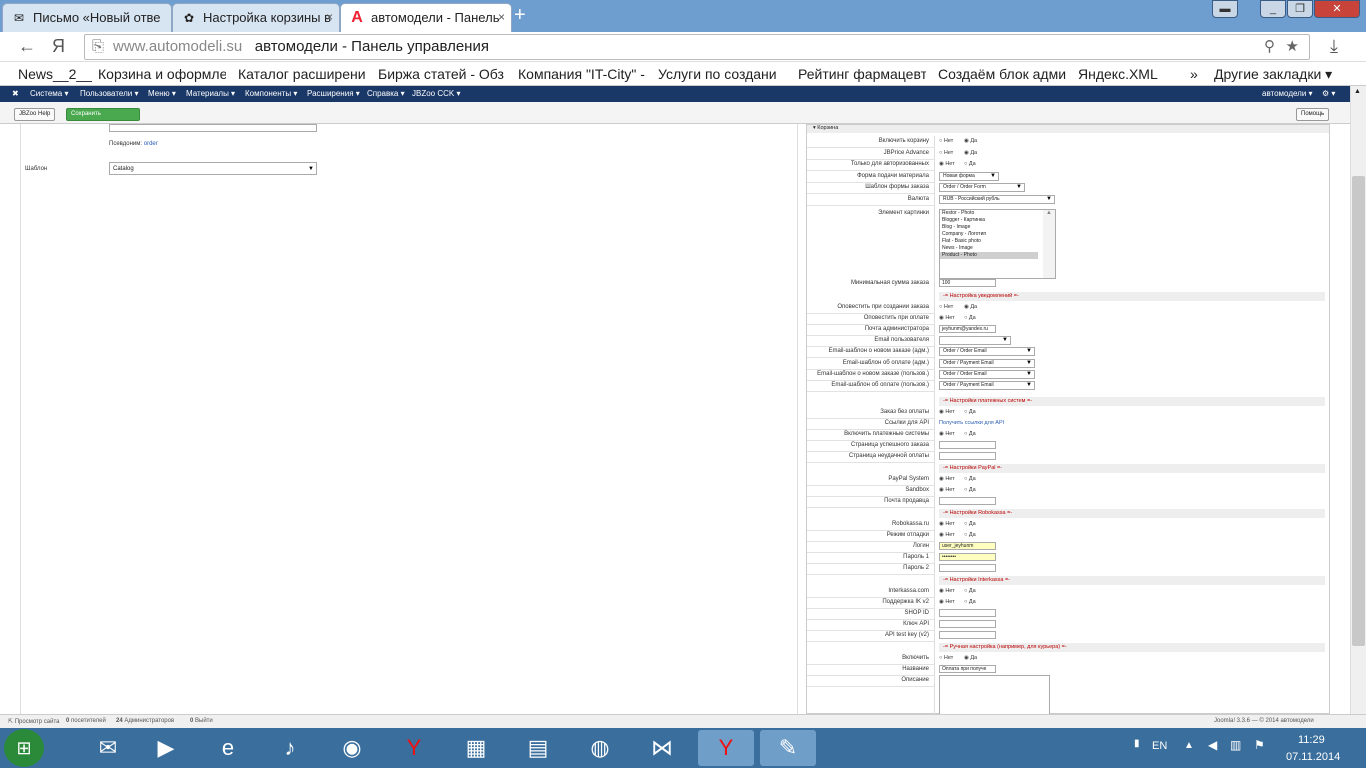 The image size is (1366, 768). What do you see at coordinates (967, 328) in the screenshot?
I see `text-input: jeyhunm@yandex.ru` at bounding box center [967, 328].